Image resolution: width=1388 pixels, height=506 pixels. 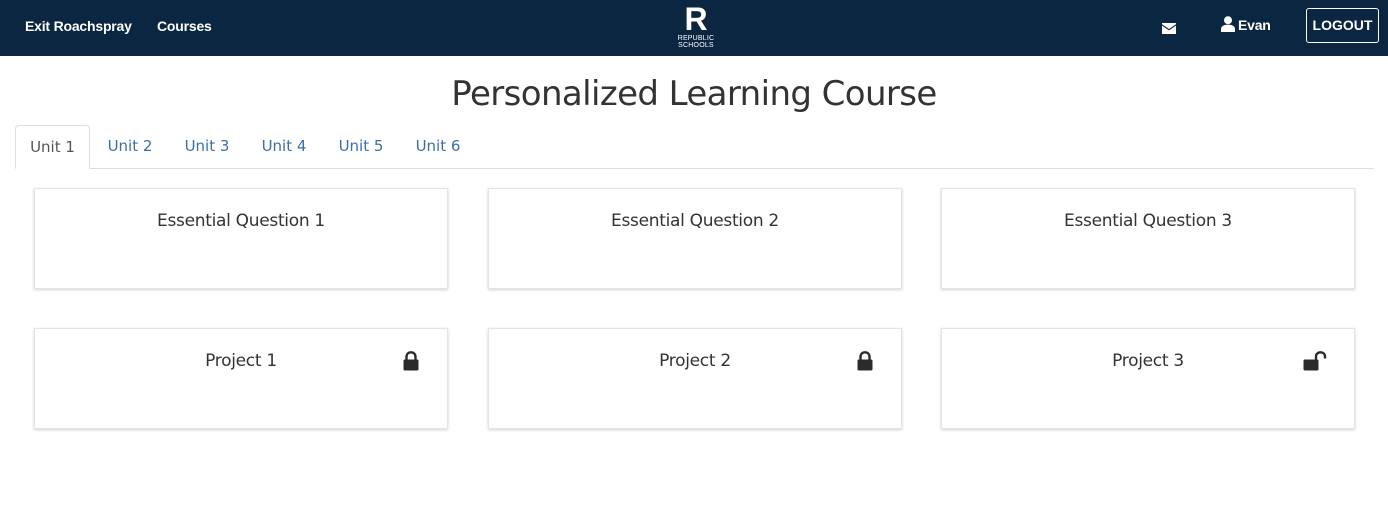 I want to click on user-name-link: Evan, so click(x=1254, y=27).